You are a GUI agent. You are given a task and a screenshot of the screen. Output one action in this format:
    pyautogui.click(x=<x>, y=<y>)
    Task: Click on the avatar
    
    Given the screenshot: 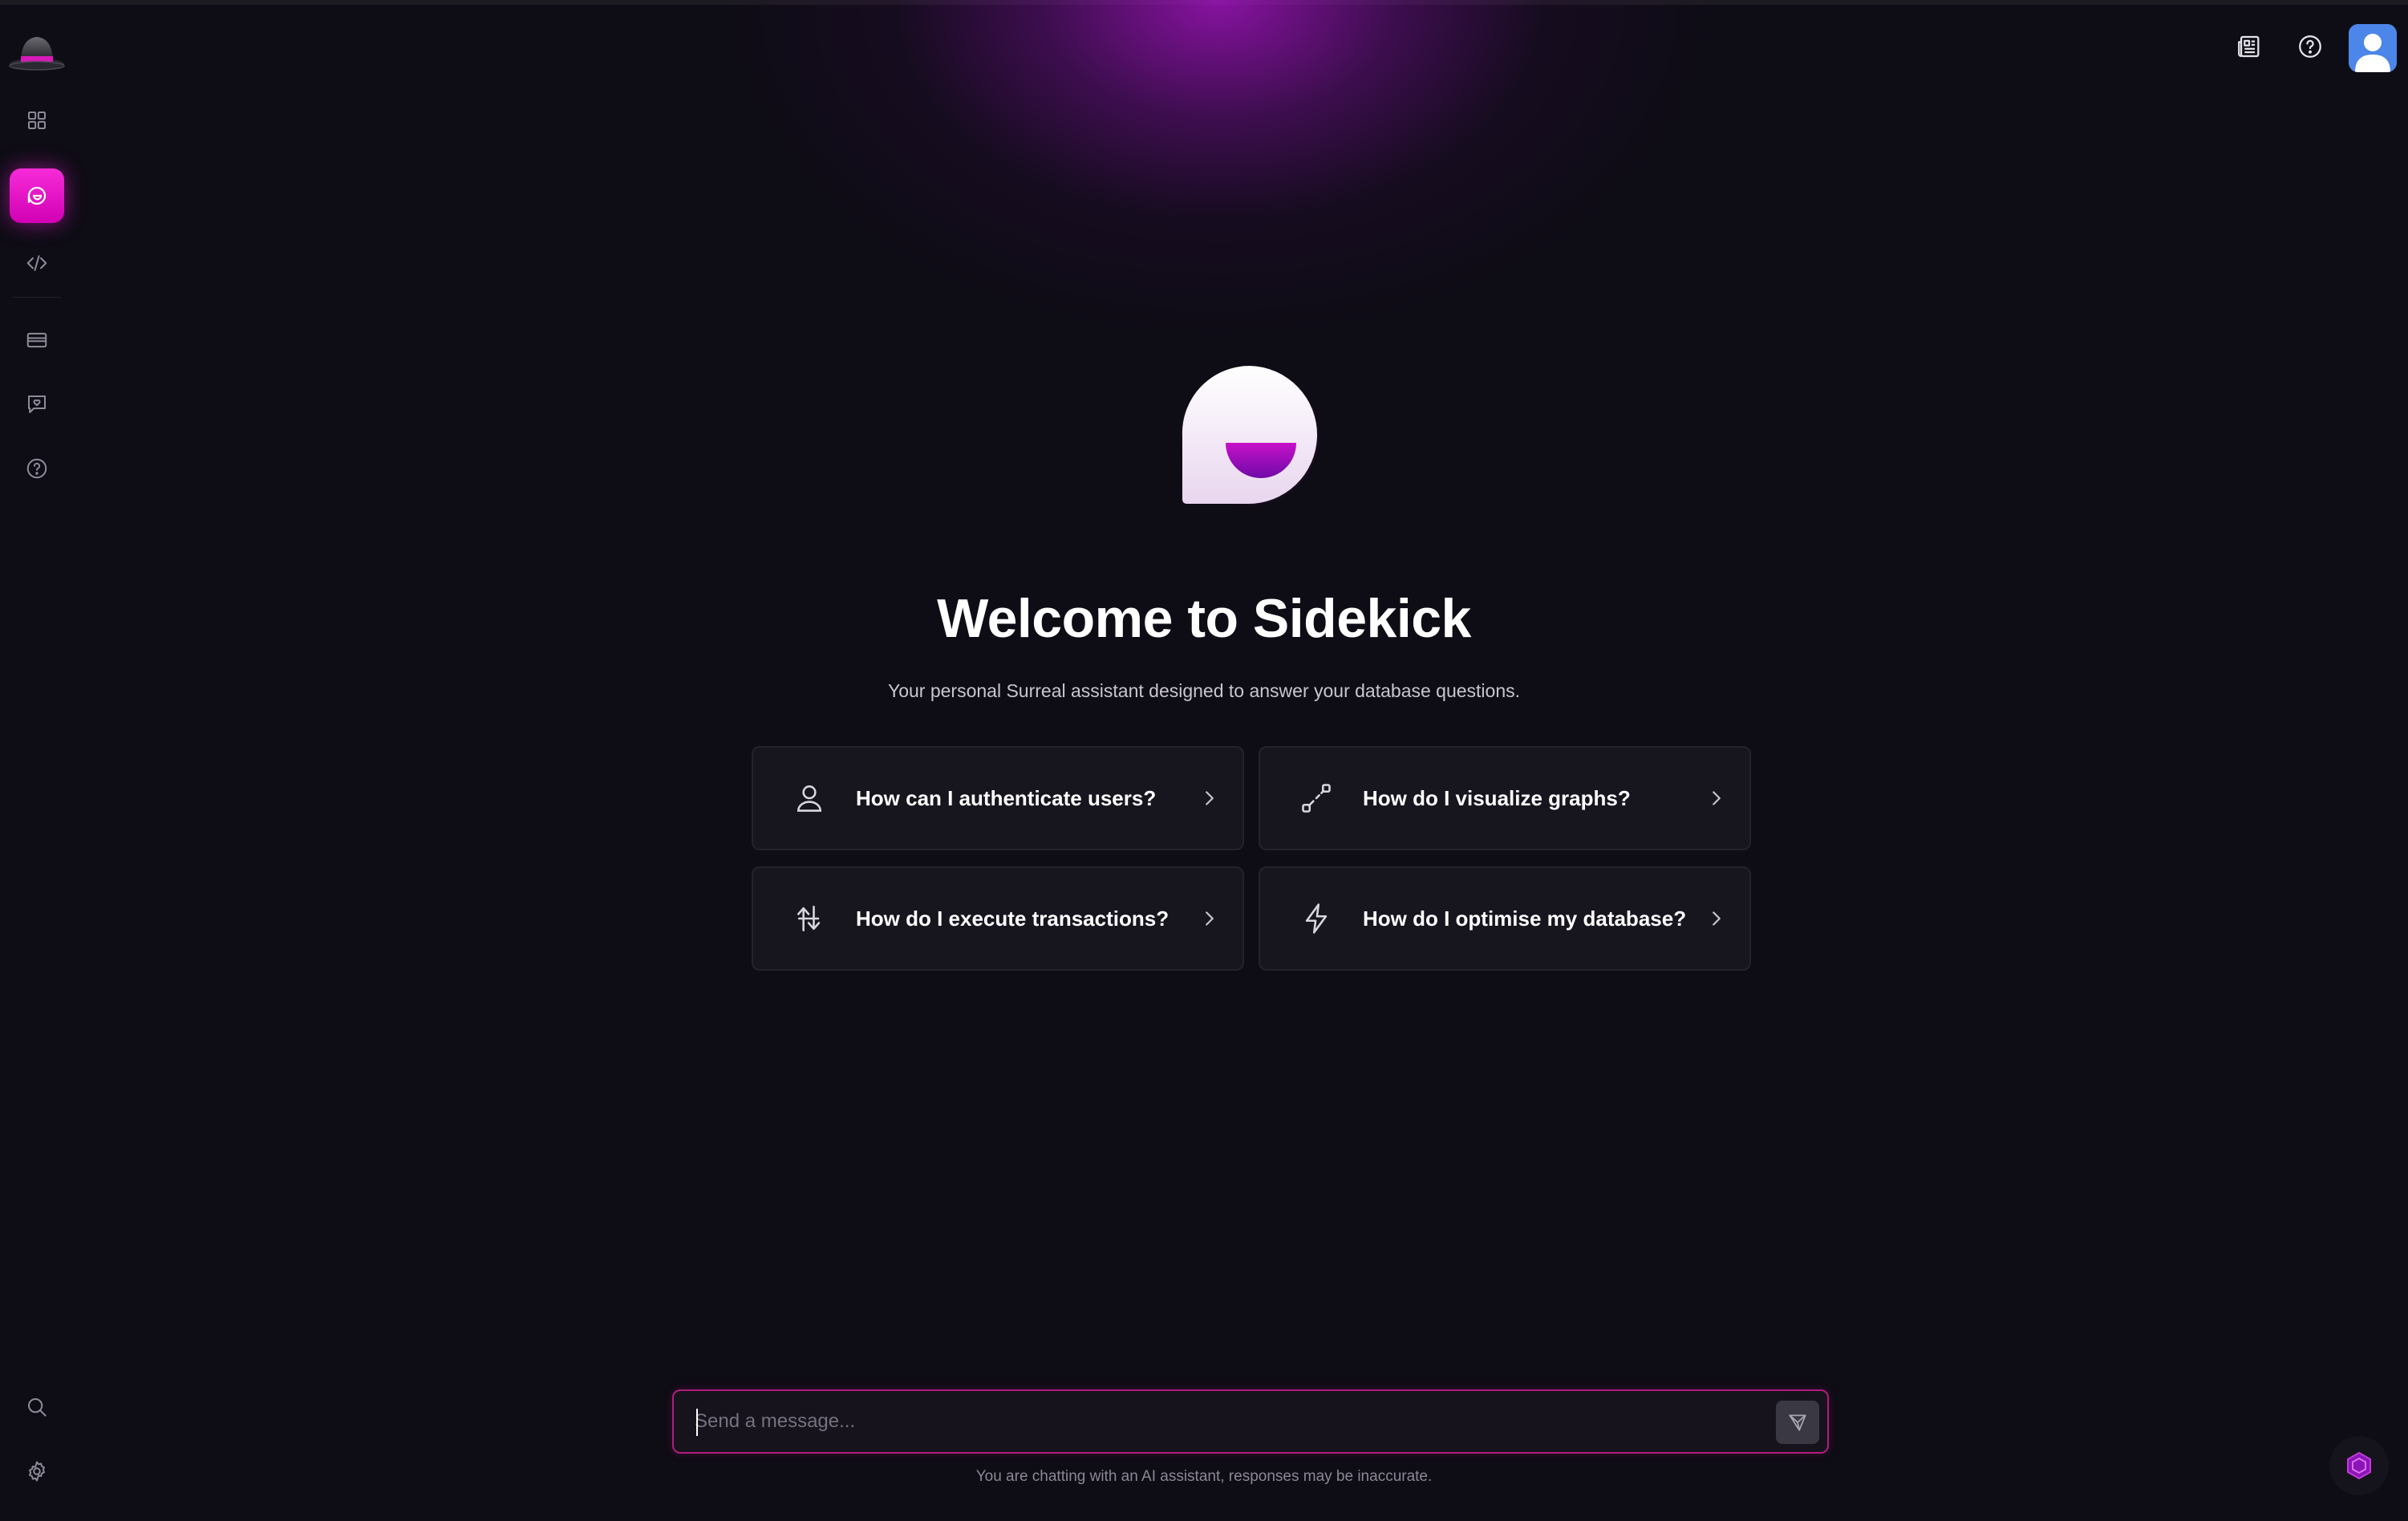 What is the action you would take?
    pyautogui.click(x=2373, y=48)
    